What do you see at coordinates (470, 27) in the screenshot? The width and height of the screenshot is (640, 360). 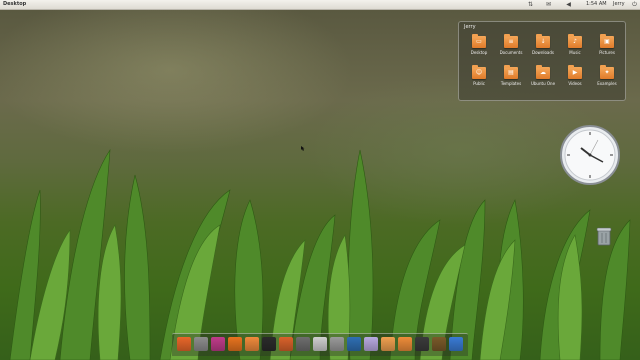 I see `stack-title: Jerry` at bounding box center [470, 27].